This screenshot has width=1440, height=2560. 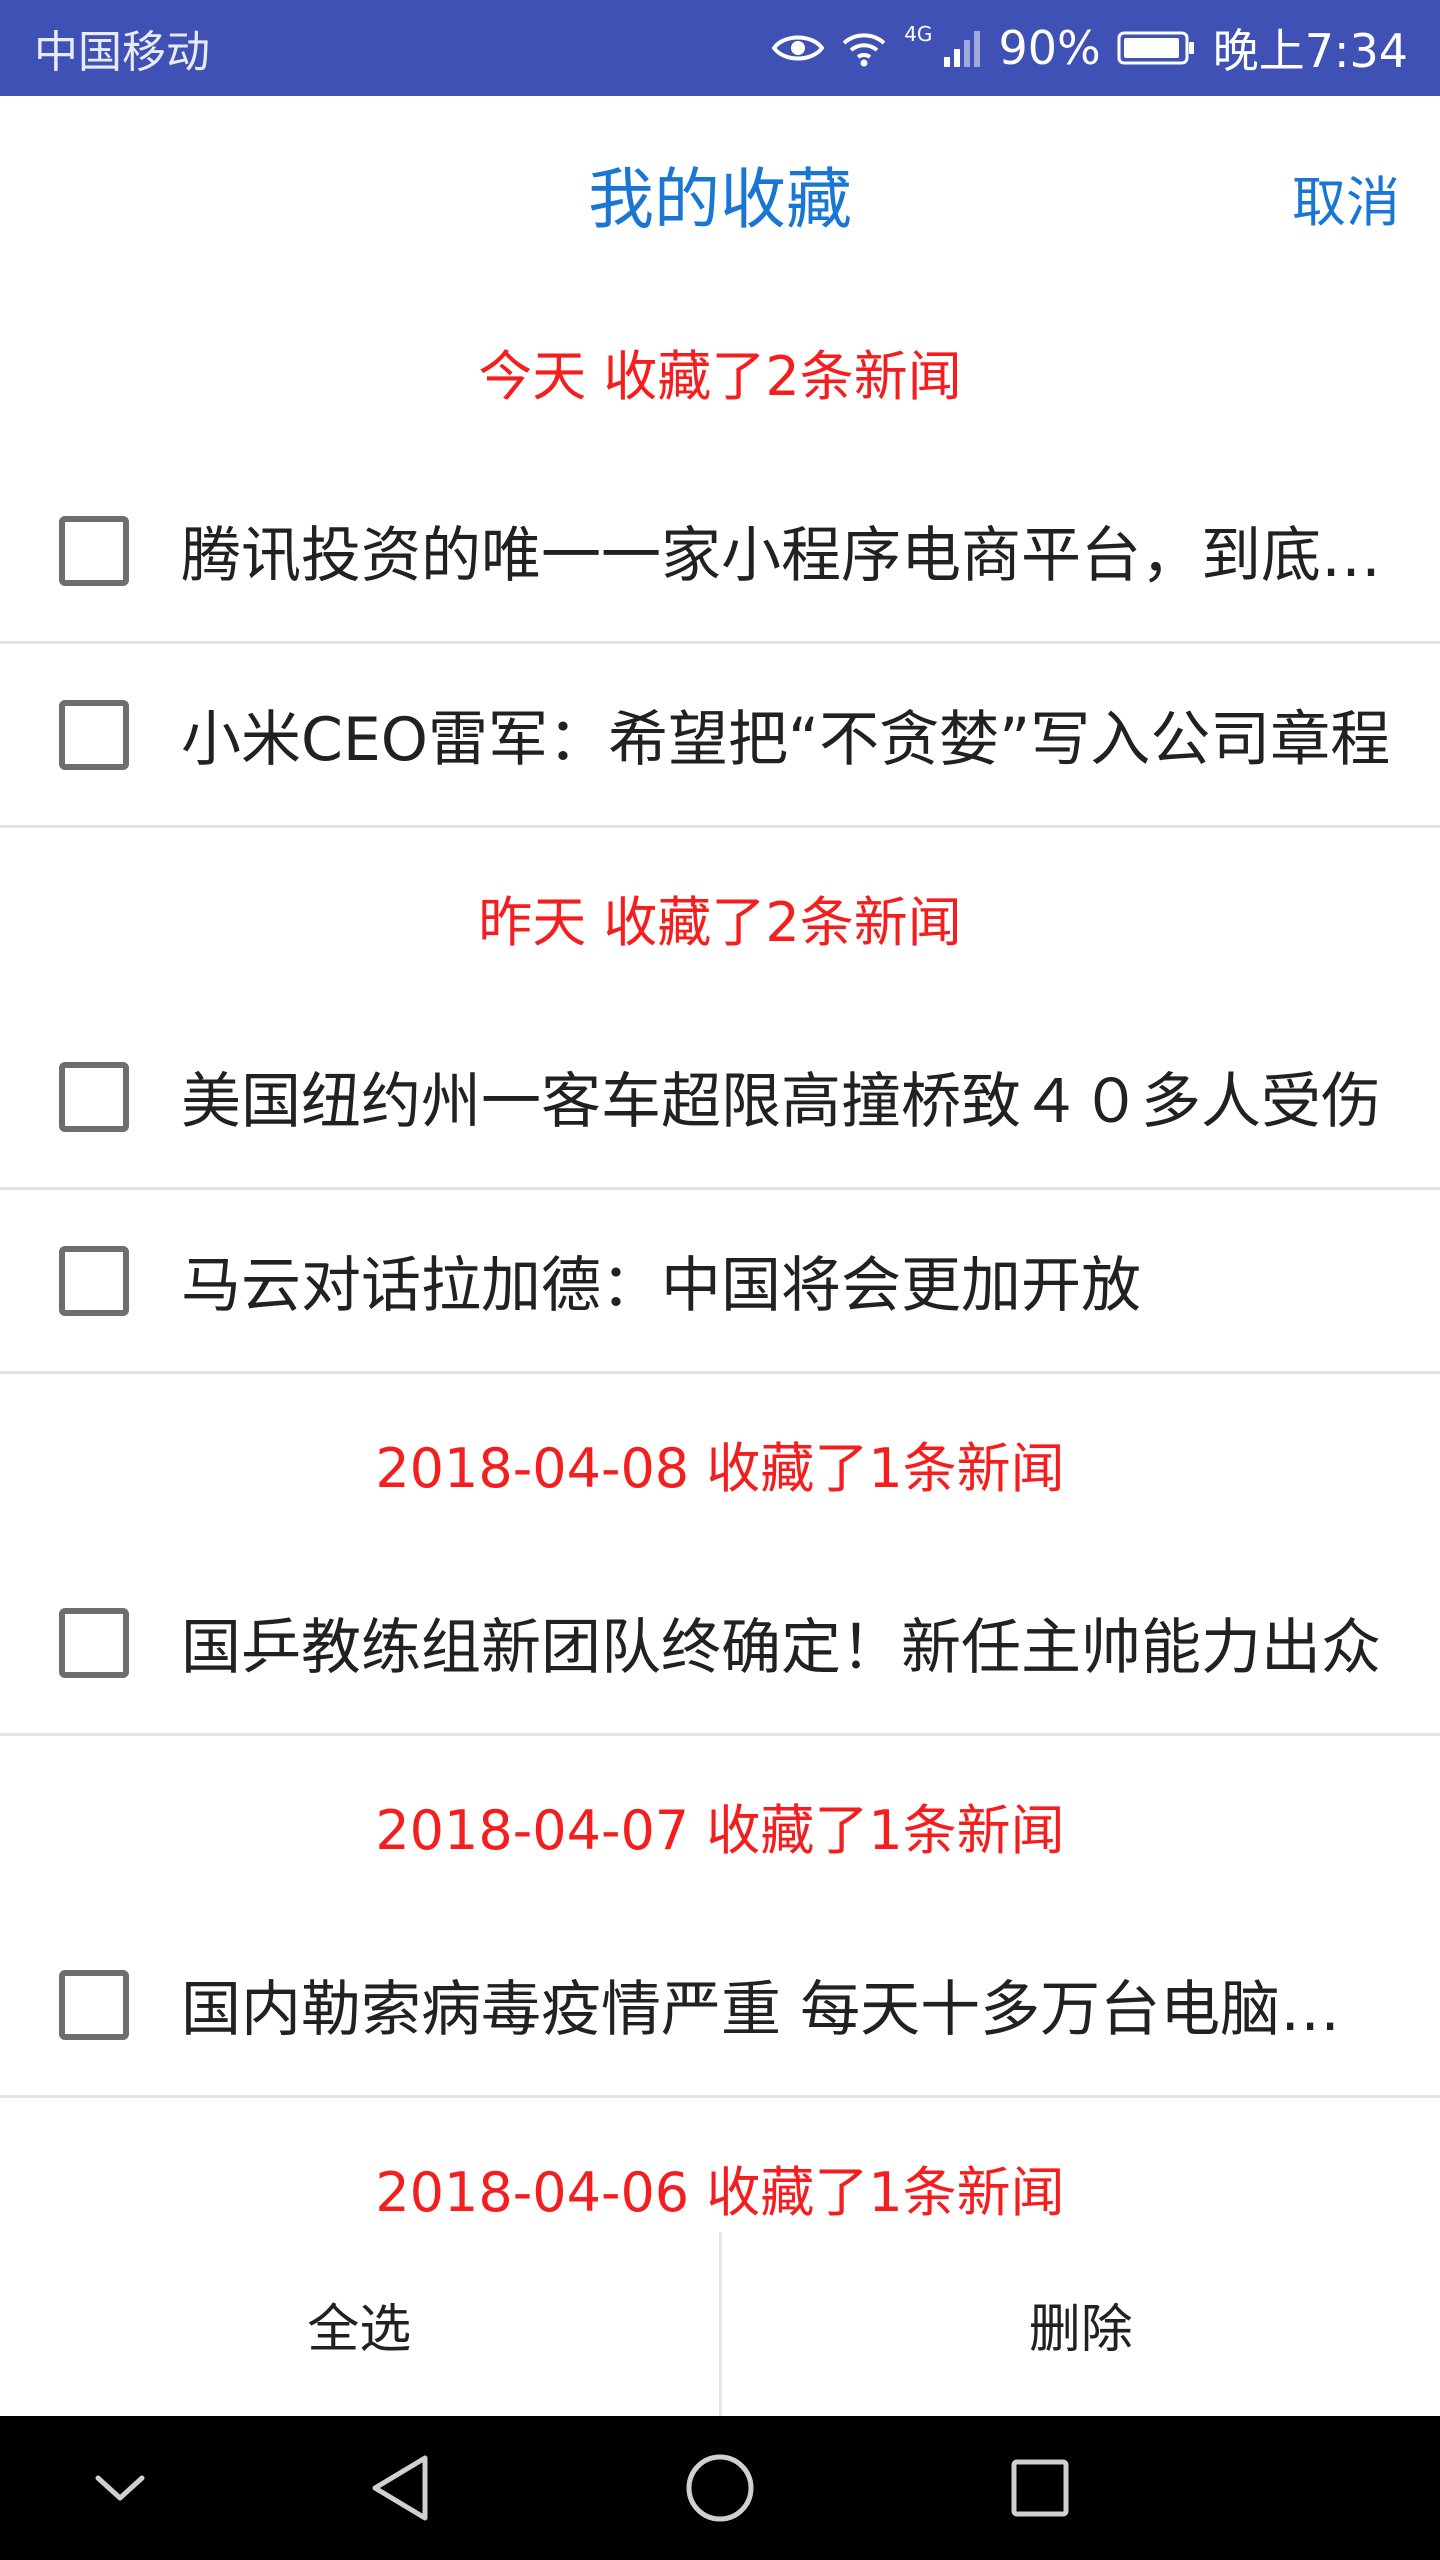 I want to click on news-item: 马云对话拉加德：中国将会更加开放, so click(x=720, y=1282).